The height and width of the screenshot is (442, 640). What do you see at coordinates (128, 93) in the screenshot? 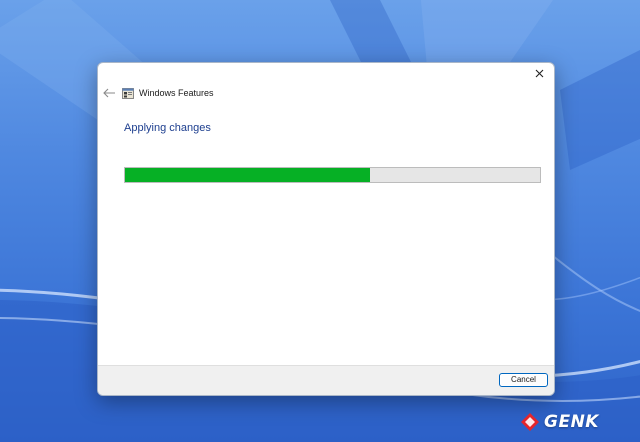
I see `windows-features-icon` at bounding box center [128, 93].